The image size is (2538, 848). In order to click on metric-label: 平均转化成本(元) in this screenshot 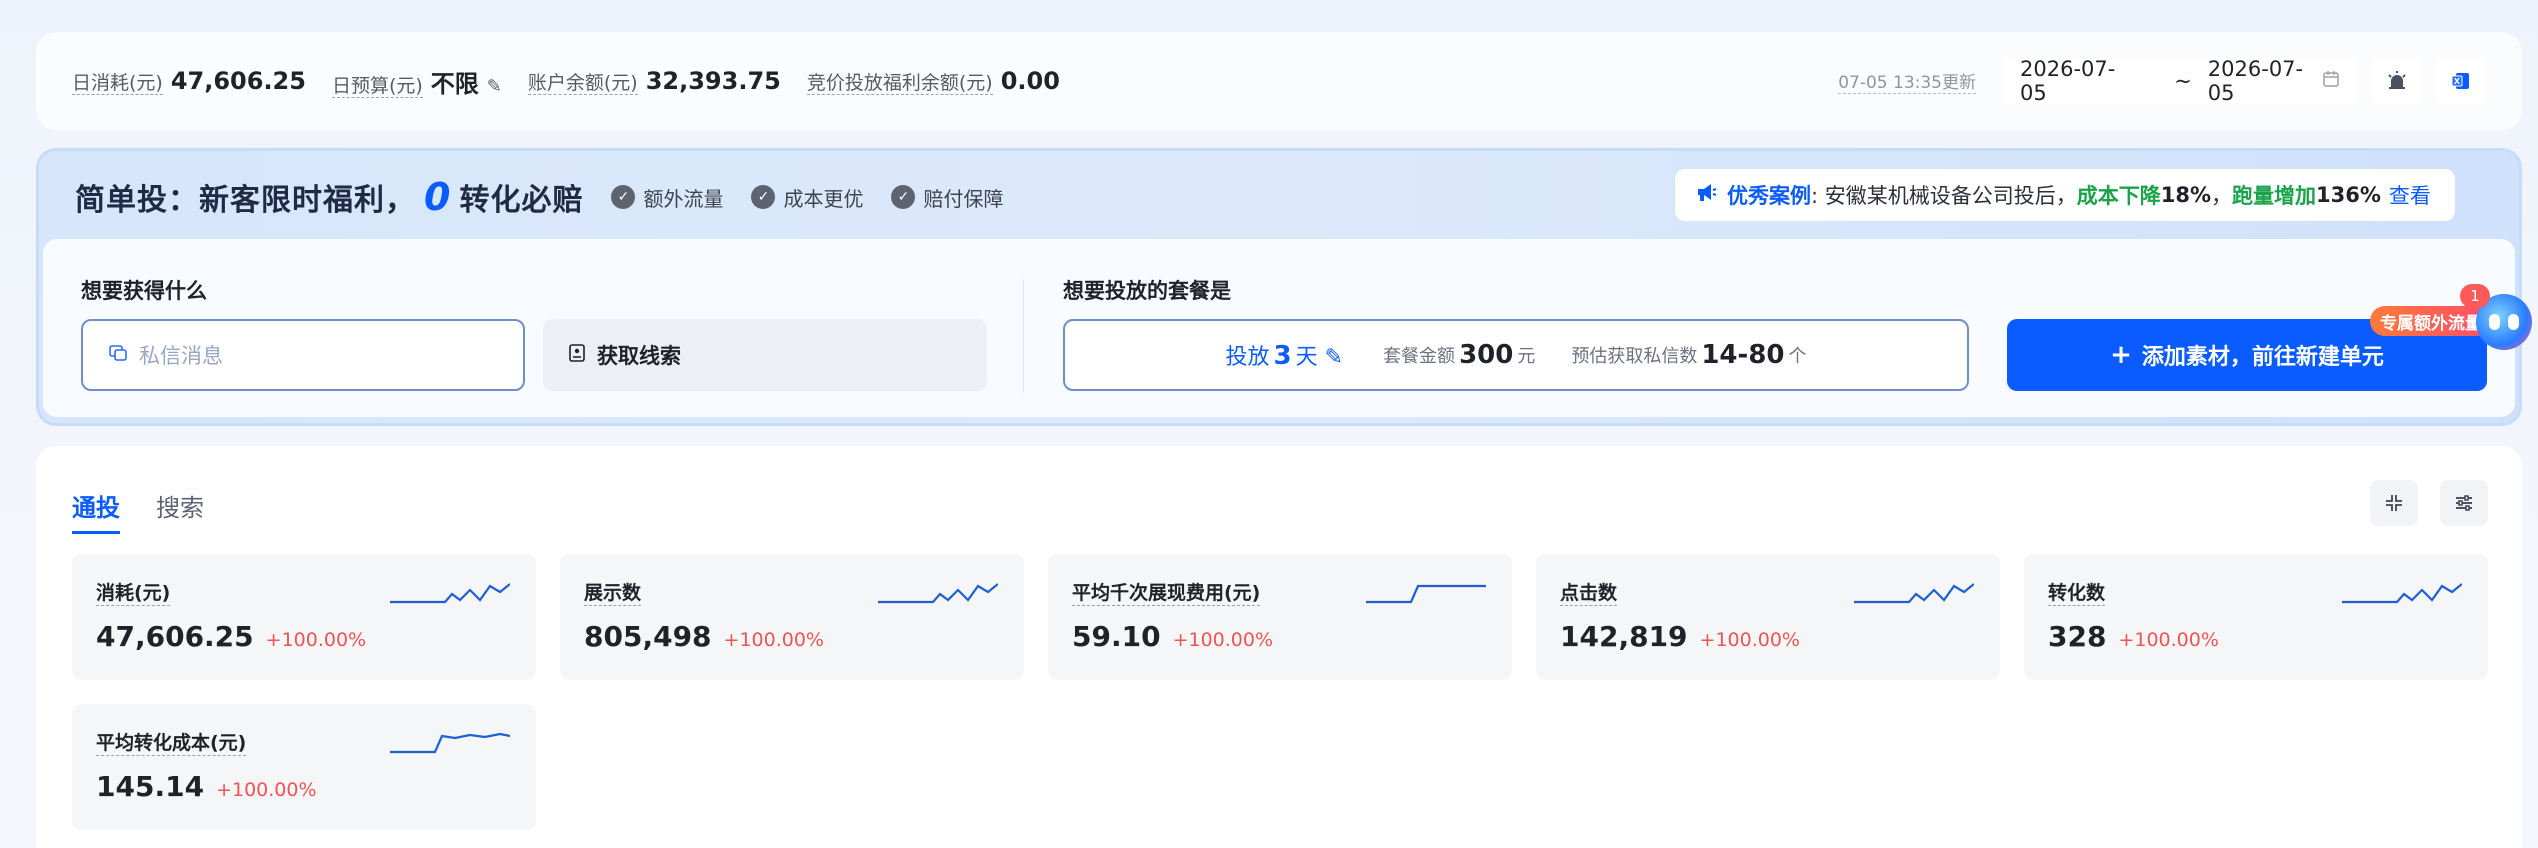, I will do `click(171, 742)`.